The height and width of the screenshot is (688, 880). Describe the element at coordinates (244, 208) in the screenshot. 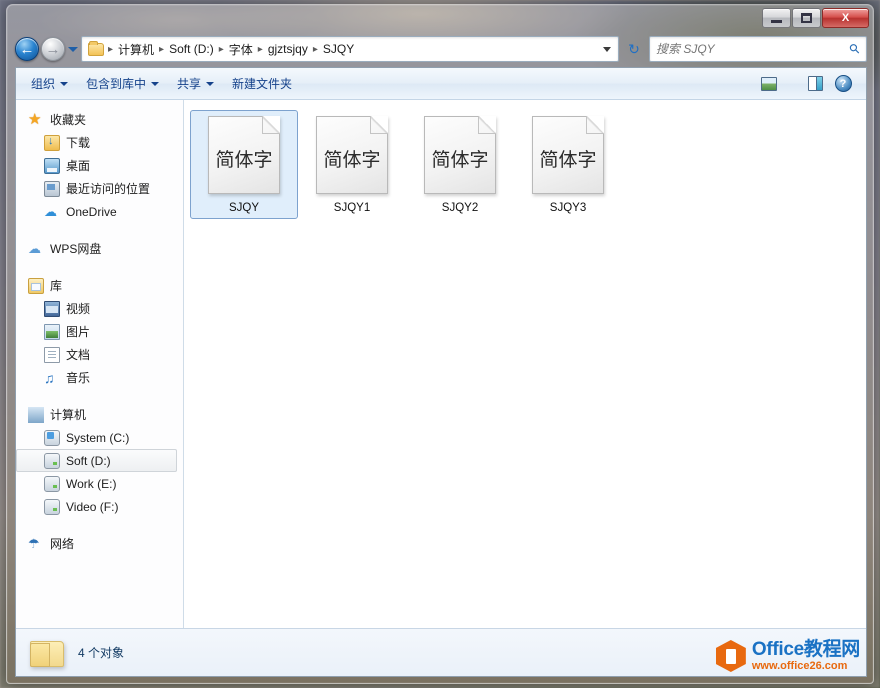

I see `file-name: SJQY` at that location.